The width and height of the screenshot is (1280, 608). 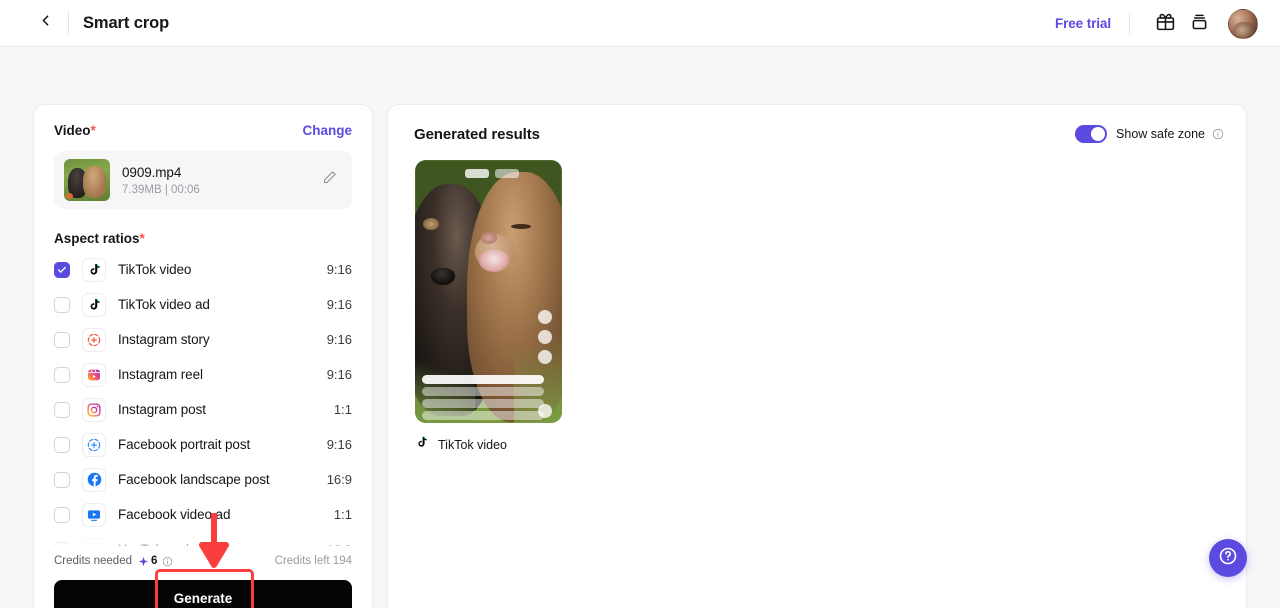 I want to click on credits-row: Credits needed 6 Credits left 194, so click(x=203, y=561).